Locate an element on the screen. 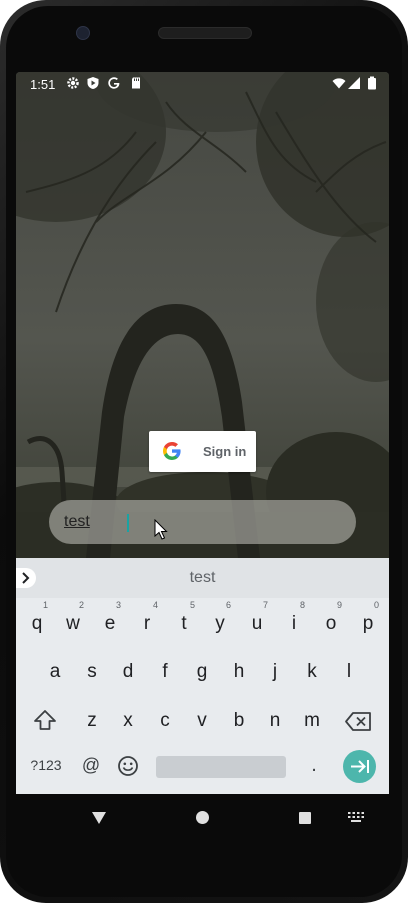  key-m: m is located at coordinates (312, 721).